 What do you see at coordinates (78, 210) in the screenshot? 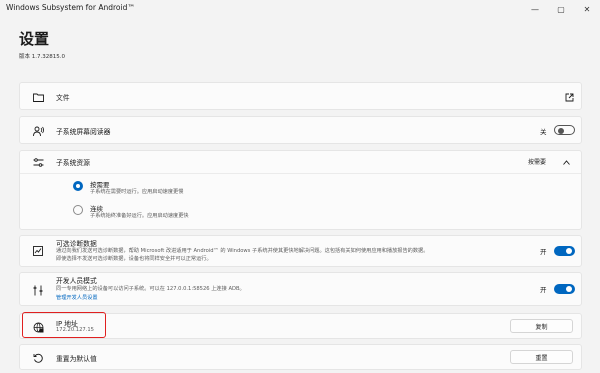
I see `radio-continuous` at bounding box center [78, 210].